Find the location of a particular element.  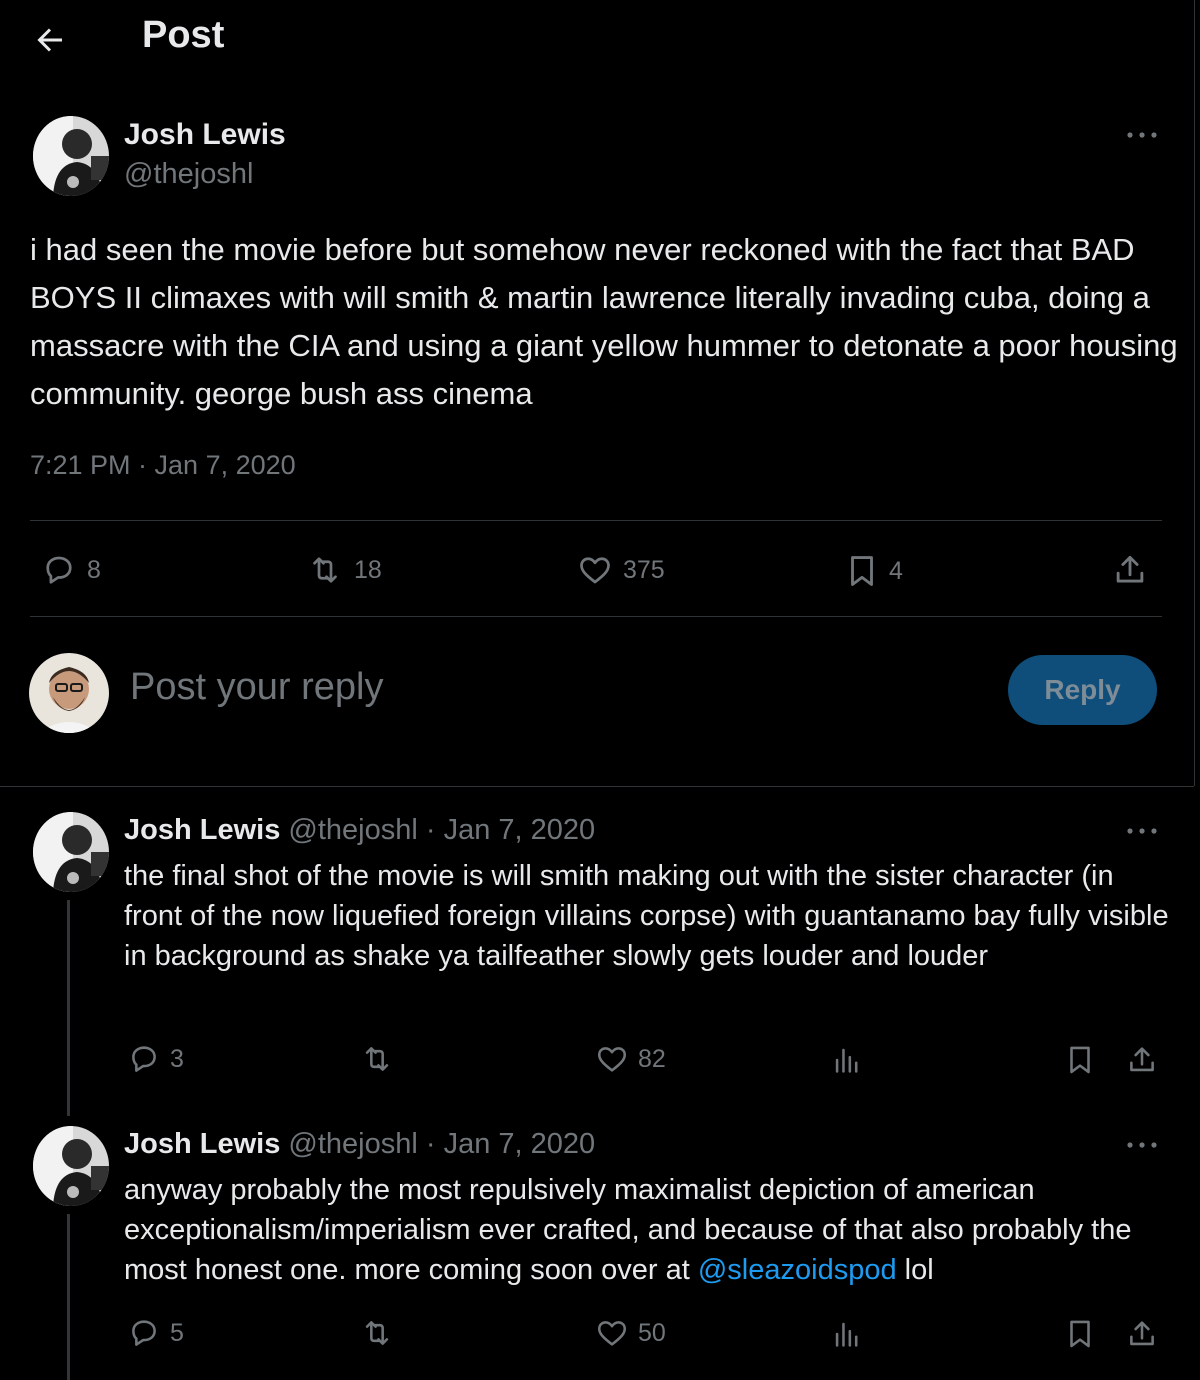

back-arrow-icon is located at coordinates (50, 40).